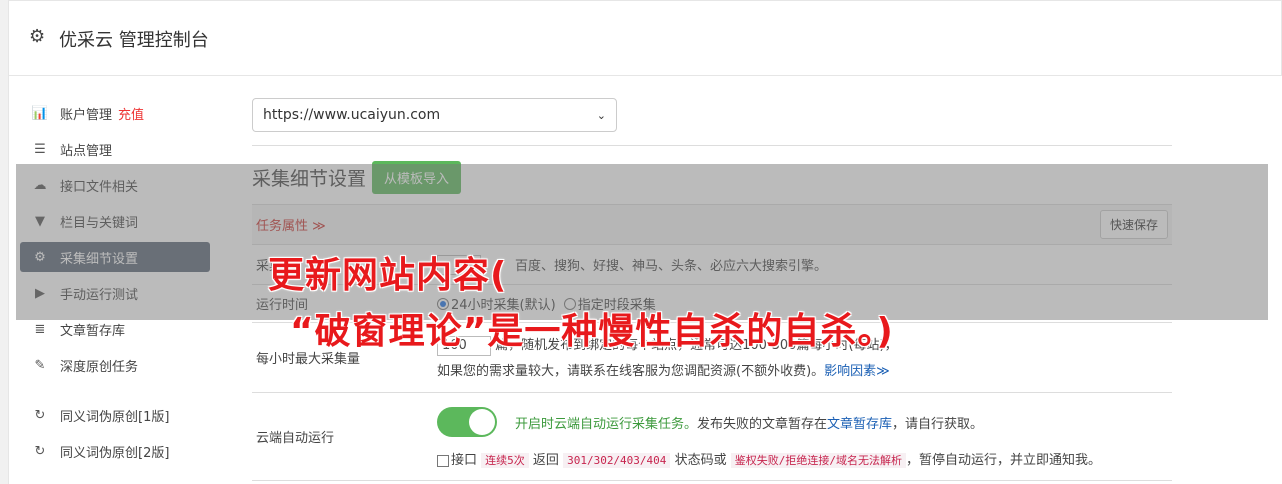 Image resolution: width=1282 pixels, height=484 pixels. Describe the element at coordinates (464, 460) in the screenshot. I see `row-text: 接口` at that location.